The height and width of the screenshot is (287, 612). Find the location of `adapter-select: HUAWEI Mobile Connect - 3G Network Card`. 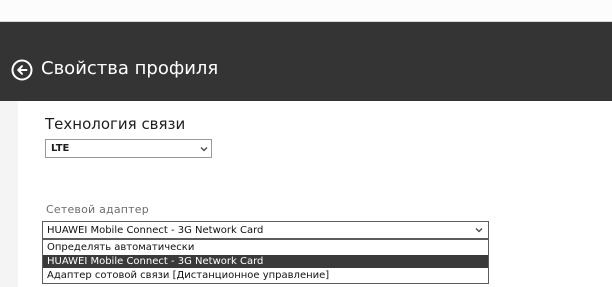

adapter-select: HUAWEI Mobile Connect - 3G Network Card is located at coordinates (265, 230).